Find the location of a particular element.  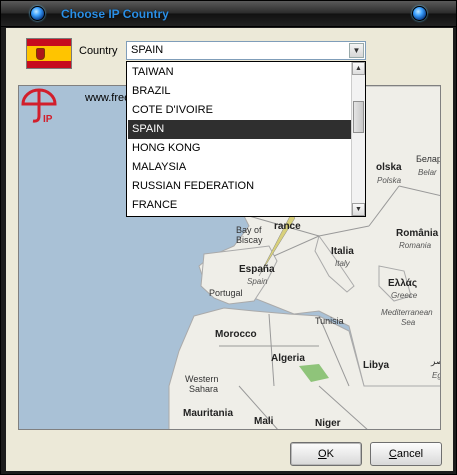

country-option-selected: SPAIN is located at coordinates (239, 129).